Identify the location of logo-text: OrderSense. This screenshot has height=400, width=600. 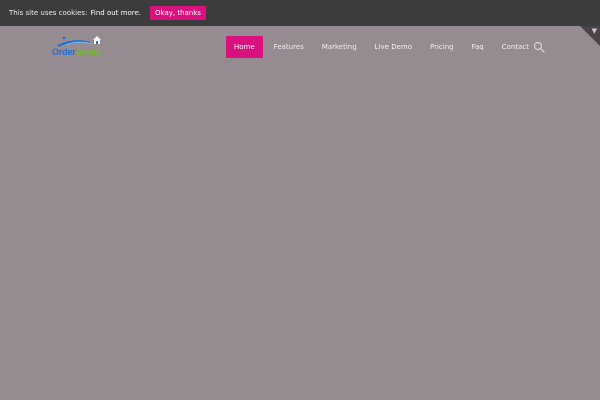
(76, 52).